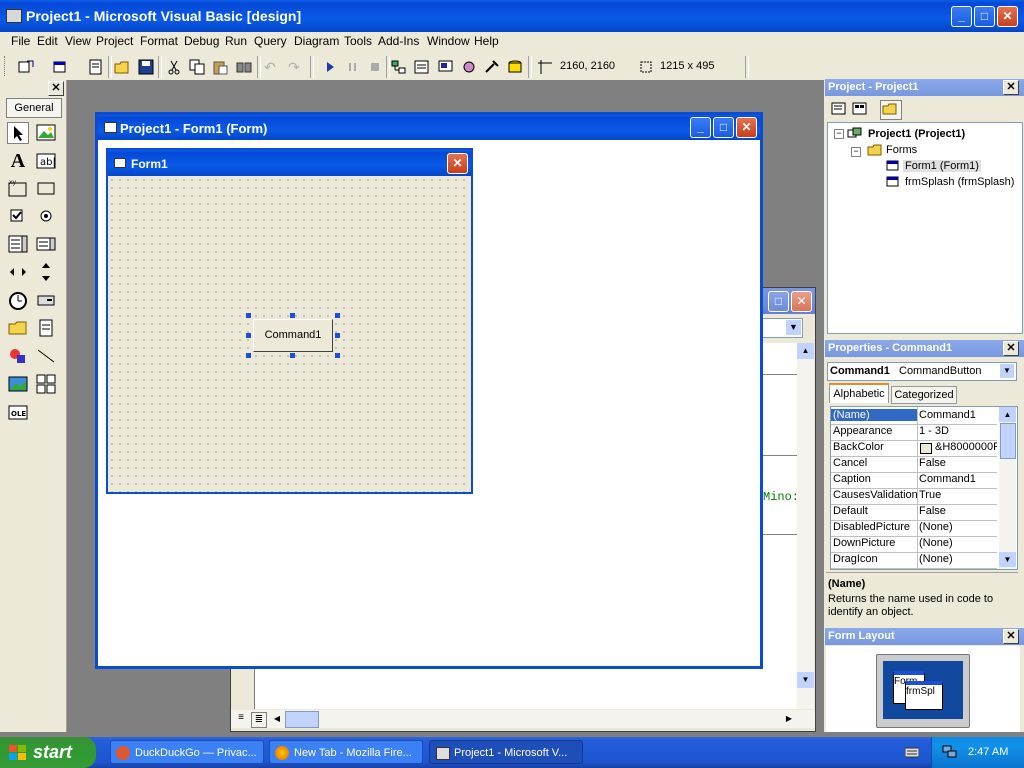  What do you see at coordinates (293, 335) in the screenshot?
I see `command1-button: Command1` at bounding box center [293, 335].